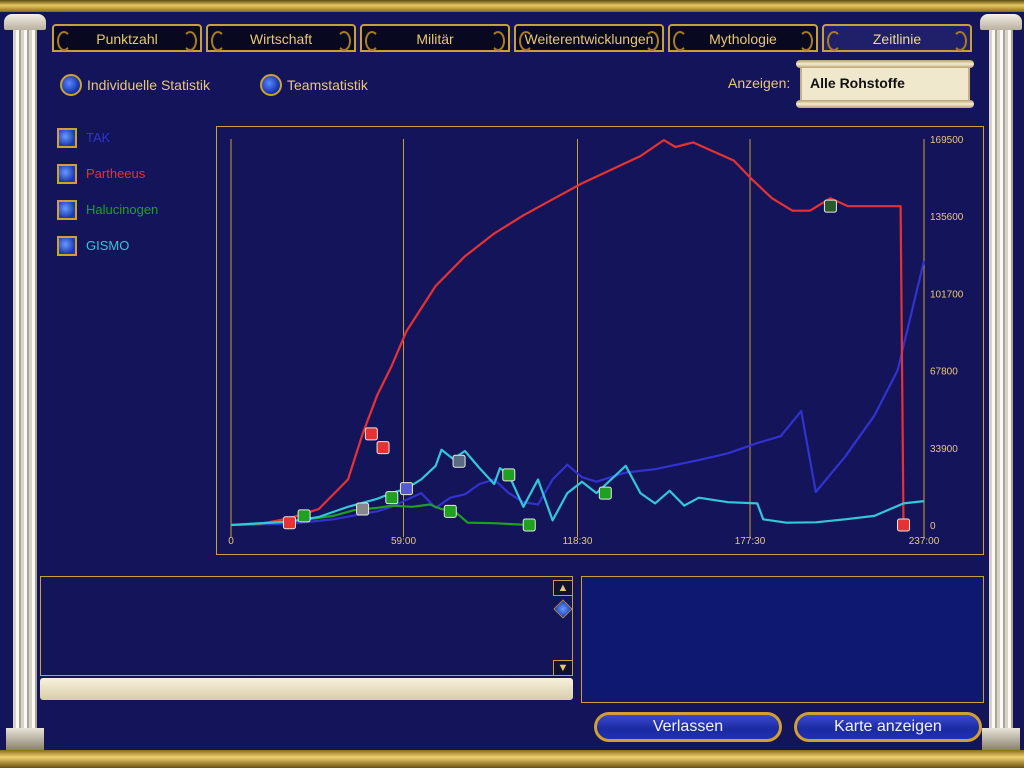 This screenshot has height=768, width=1024. I want to click on log-scrollbar: ▲ ▼, so click(563, 628).